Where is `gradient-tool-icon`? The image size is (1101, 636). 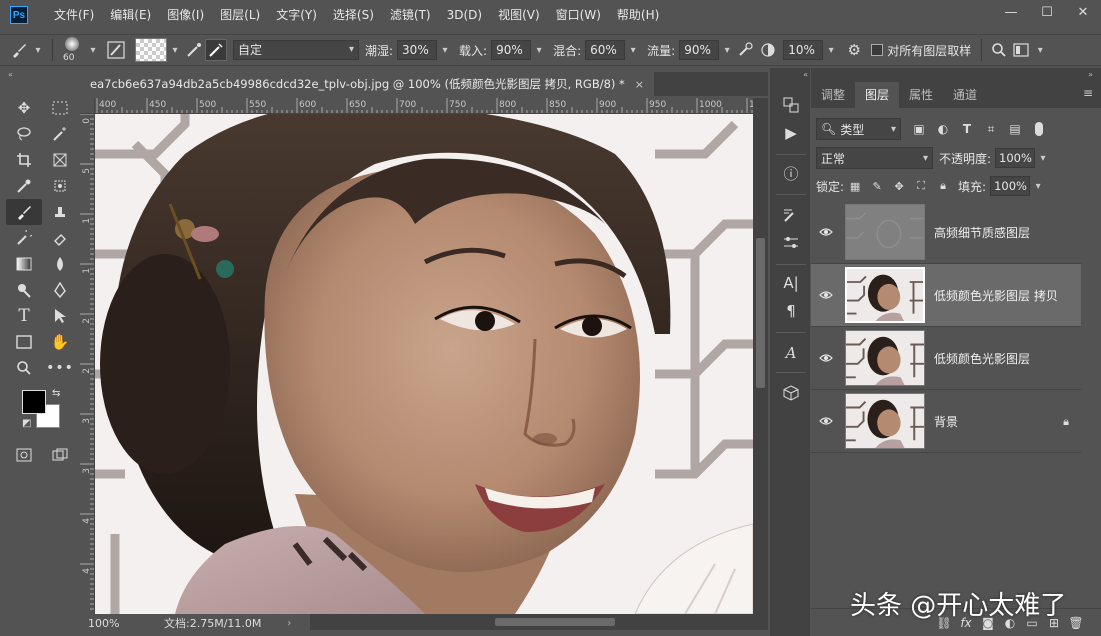
gradient-tool-icon is located at coordinates (24, 264).